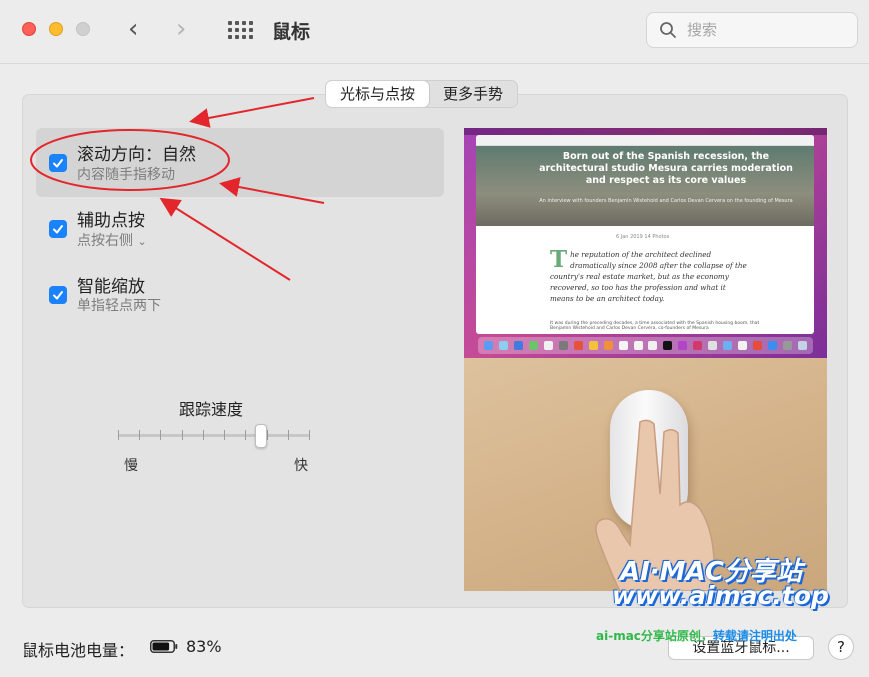 This screenshot has height=677, width=869. What do you see at coordinates (78, 650) in the screenshot?
I see `battery-label: 鼠标电池电量：` at bounding box center [78, 650].